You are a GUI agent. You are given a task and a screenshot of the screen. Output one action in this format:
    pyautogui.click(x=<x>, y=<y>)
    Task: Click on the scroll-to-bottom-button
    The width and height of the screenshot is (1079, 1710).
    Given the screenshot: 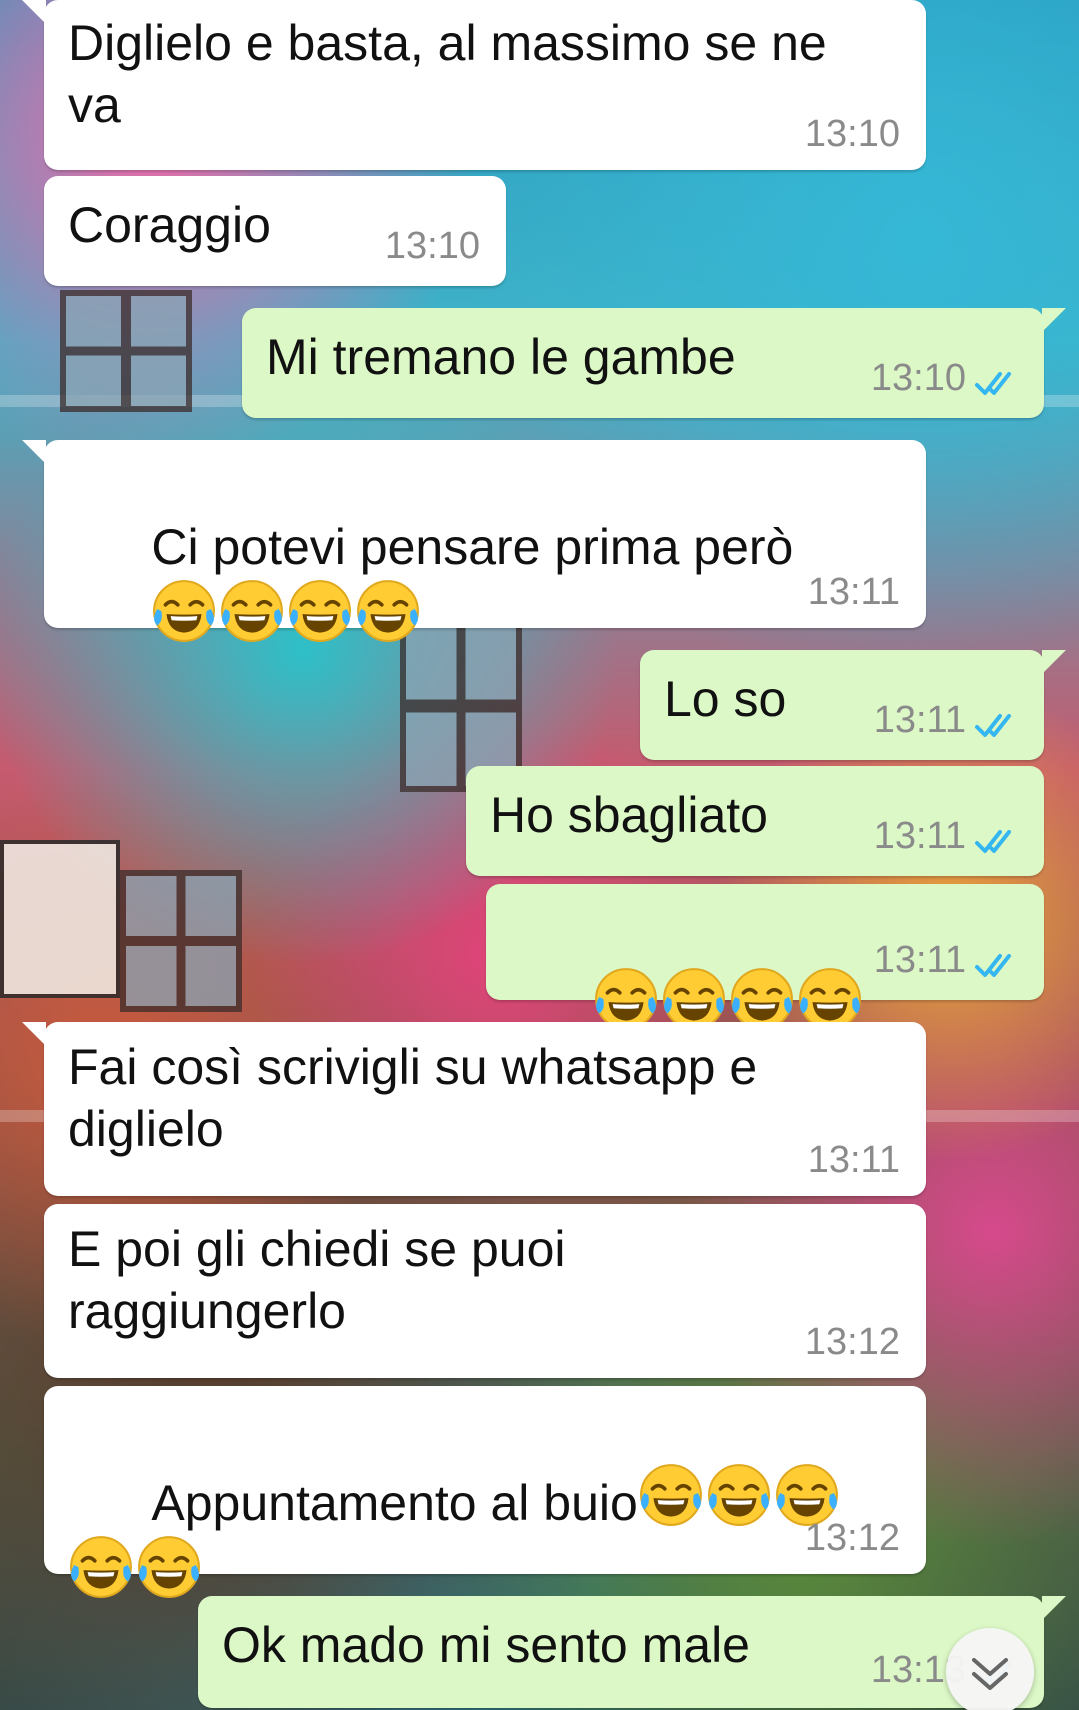 What is the action you would take?
    pyautogui.click(x=990, y=1669)
    